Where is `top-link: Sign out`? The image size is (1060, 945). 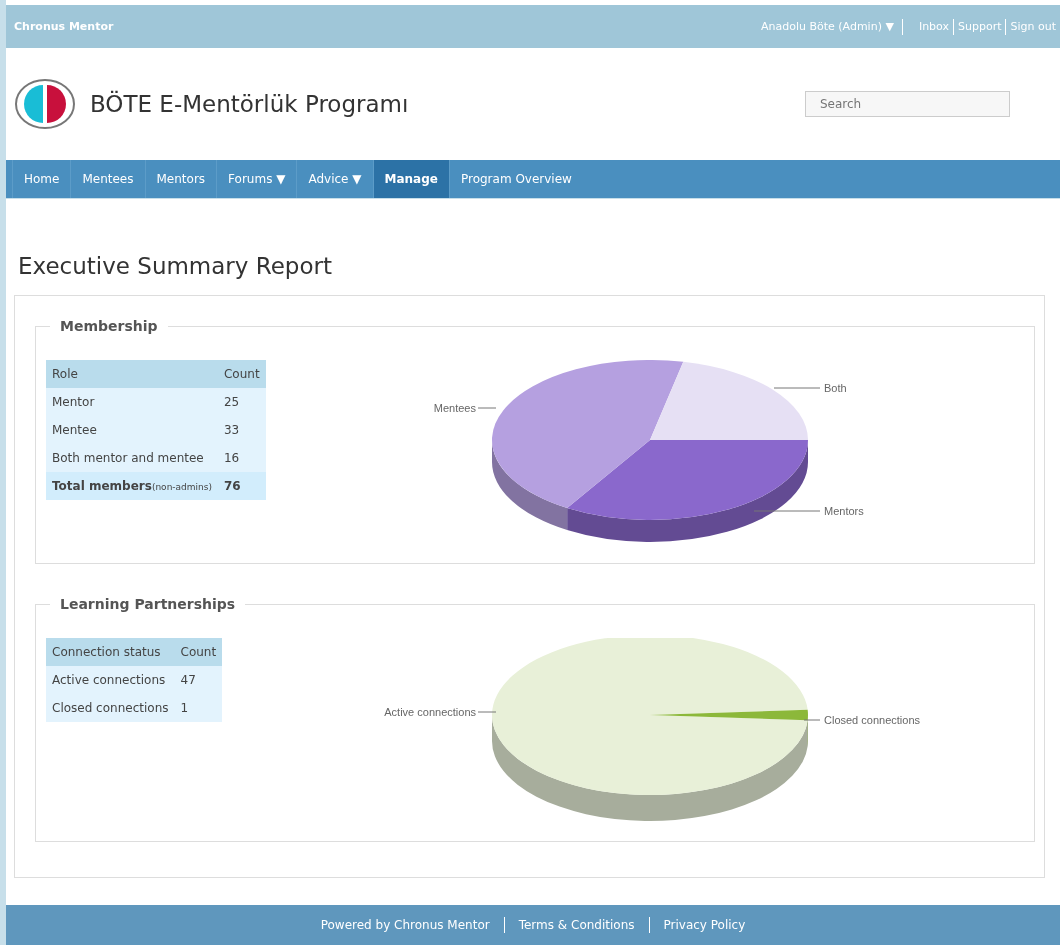 top-link: Sign out is located at coordinates (1032, 26).